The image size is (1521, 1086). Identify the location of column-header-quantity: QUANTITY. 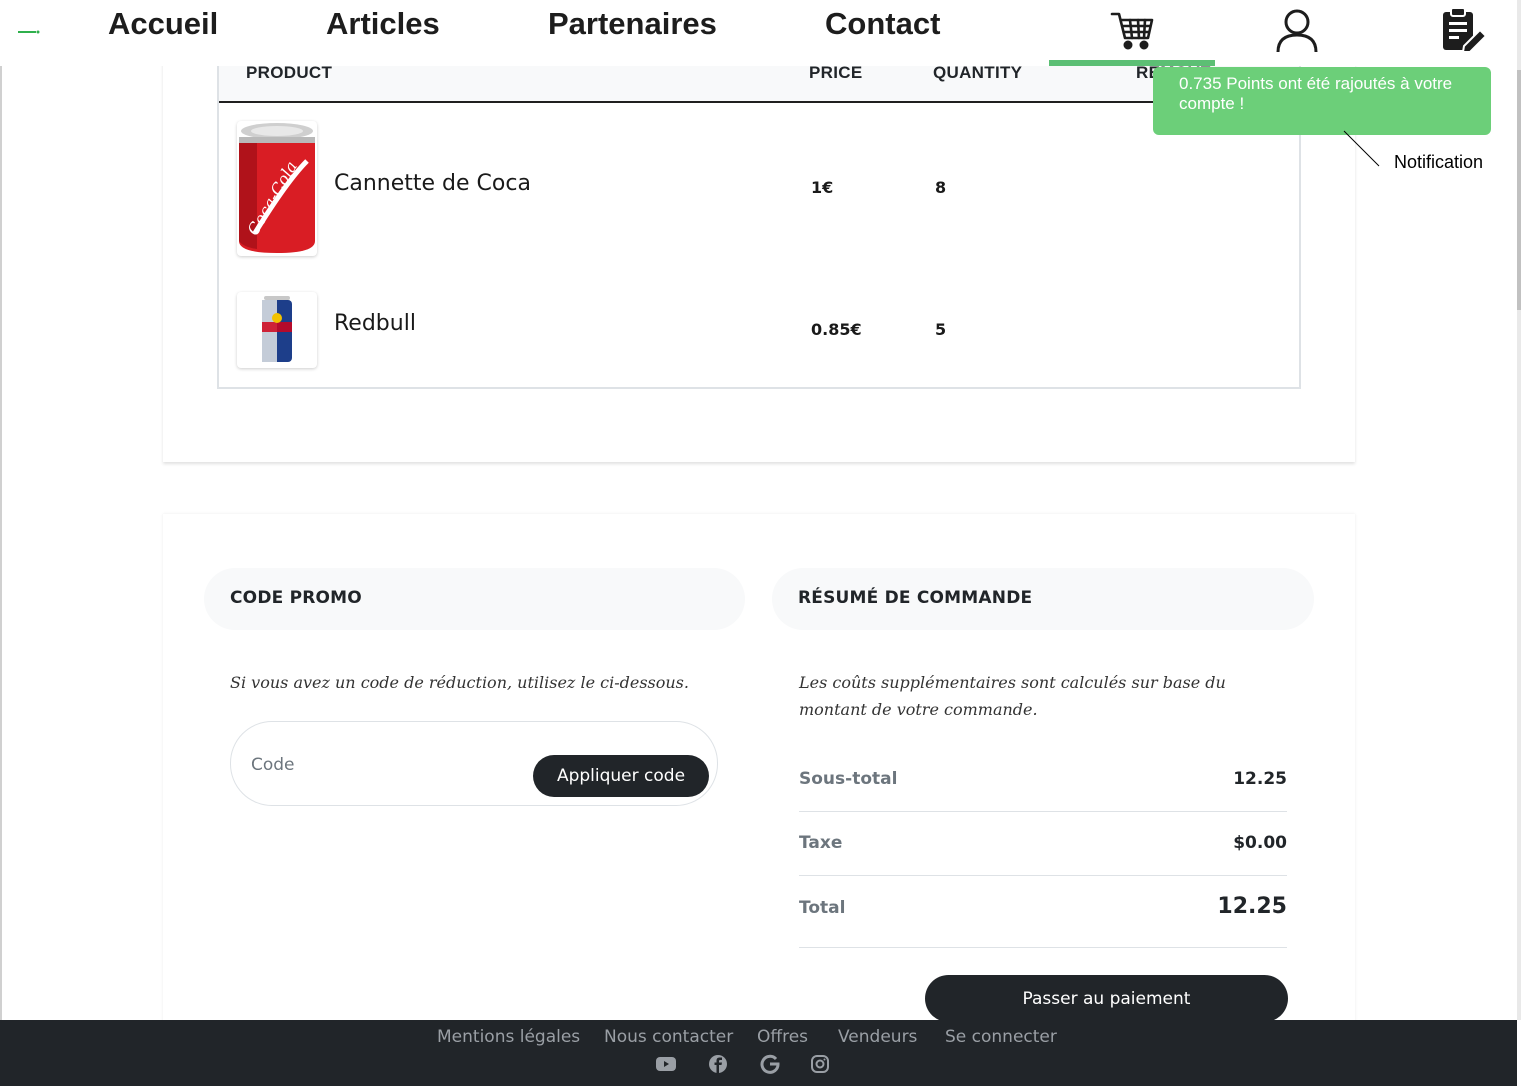
(978, 72).